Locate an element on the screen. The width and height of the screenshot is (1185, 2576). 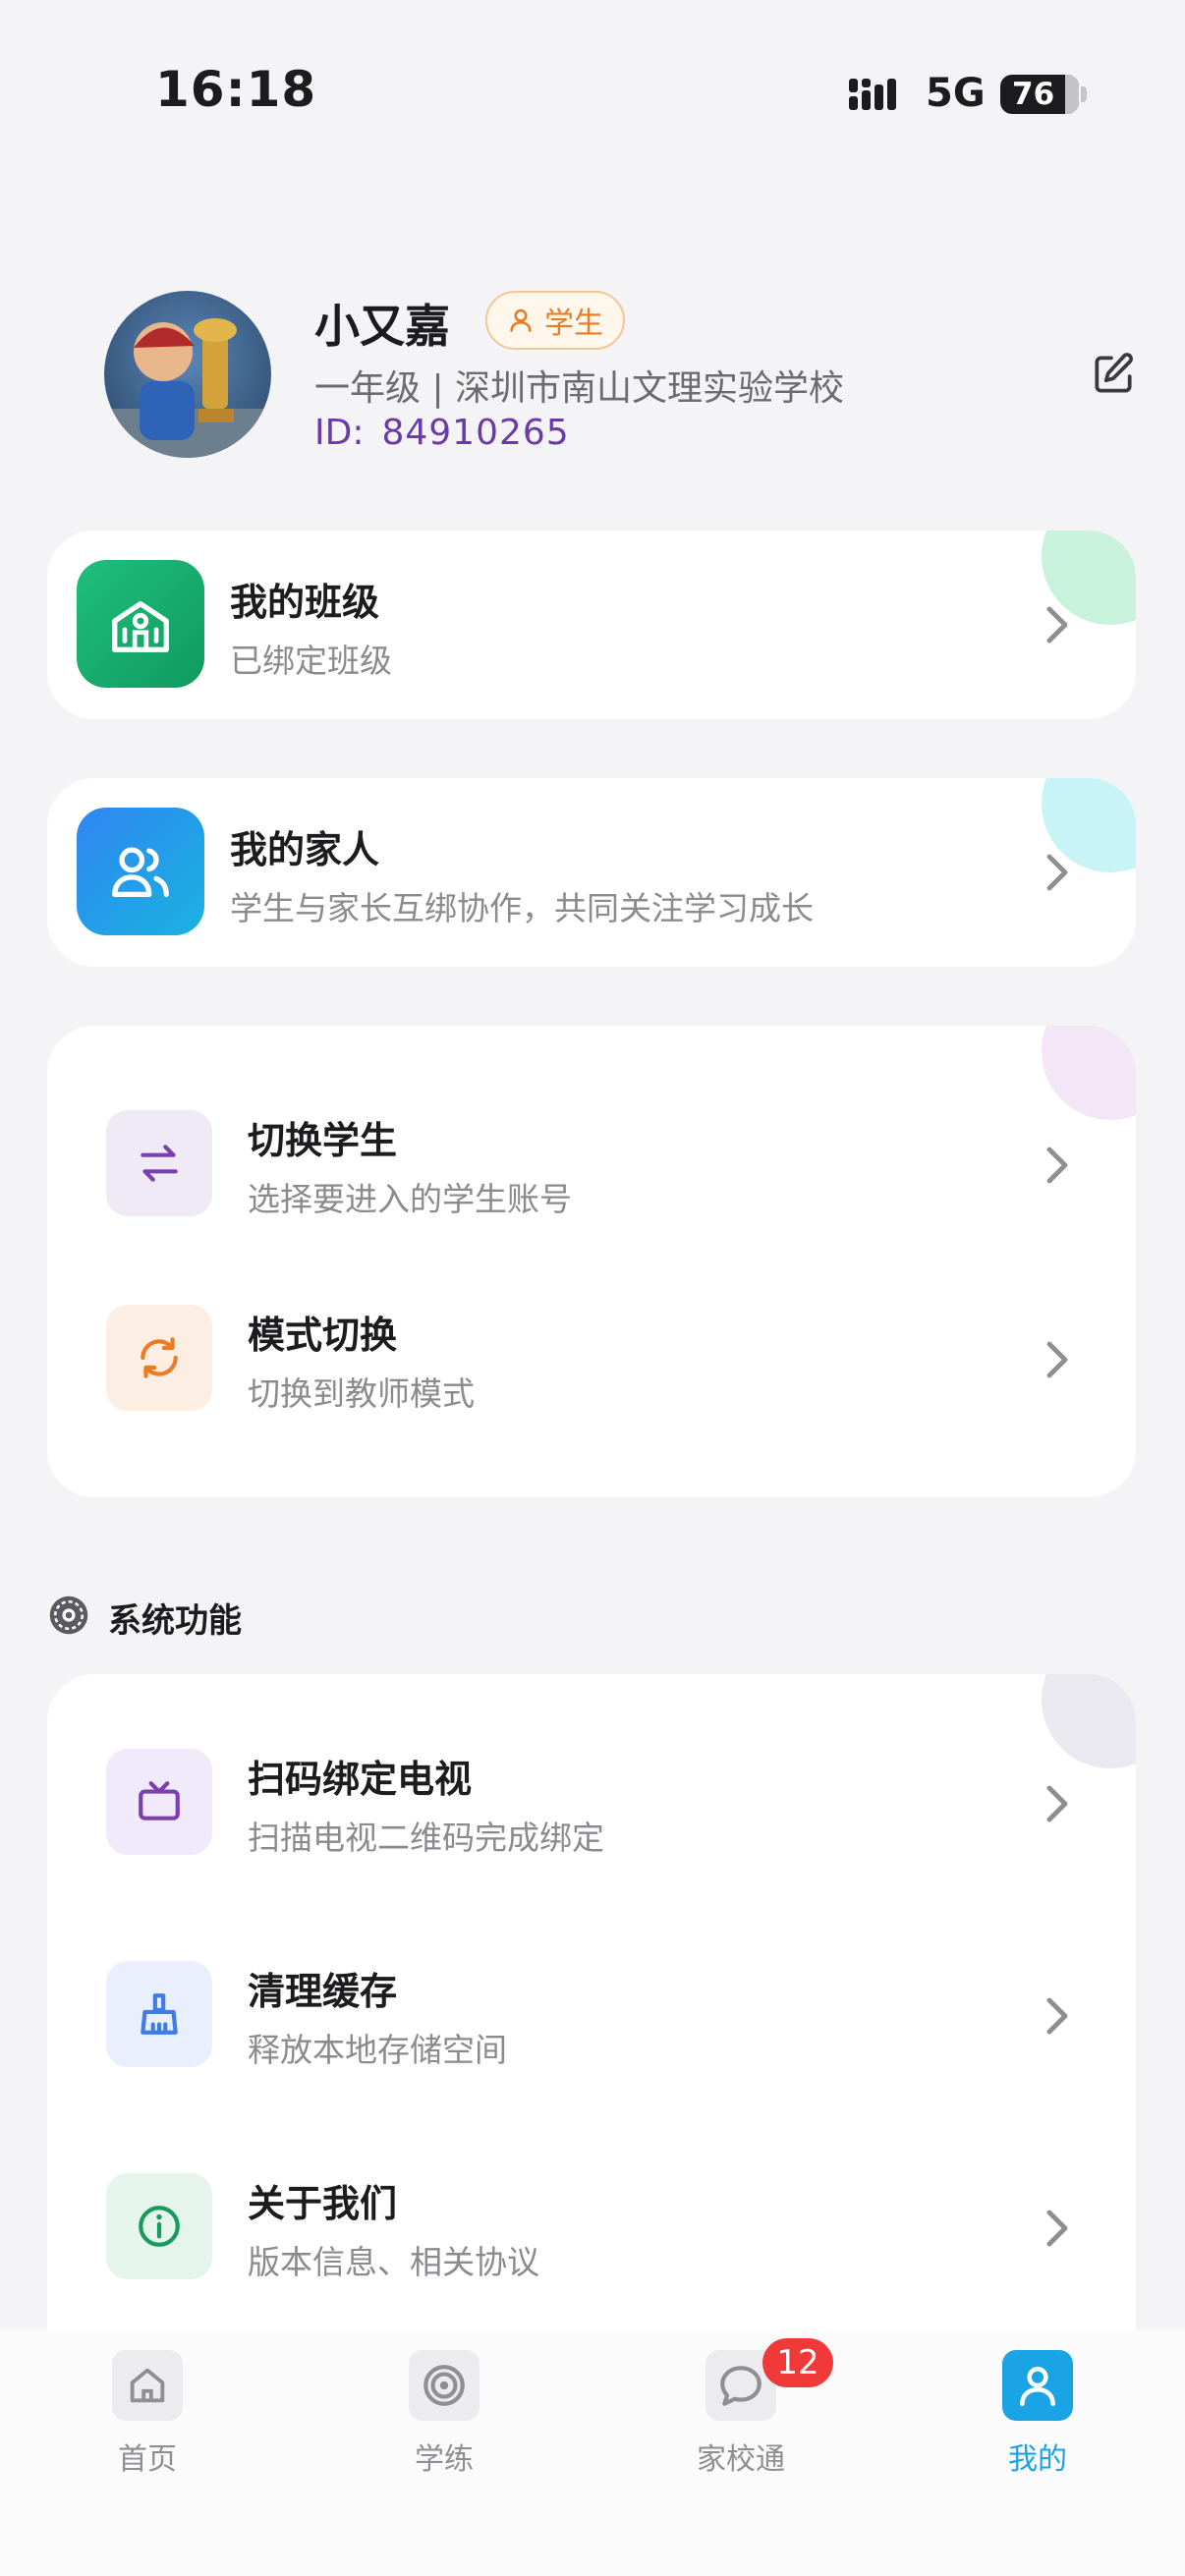
my-class-title: 我的班级 is located at coordinates (305, 602).